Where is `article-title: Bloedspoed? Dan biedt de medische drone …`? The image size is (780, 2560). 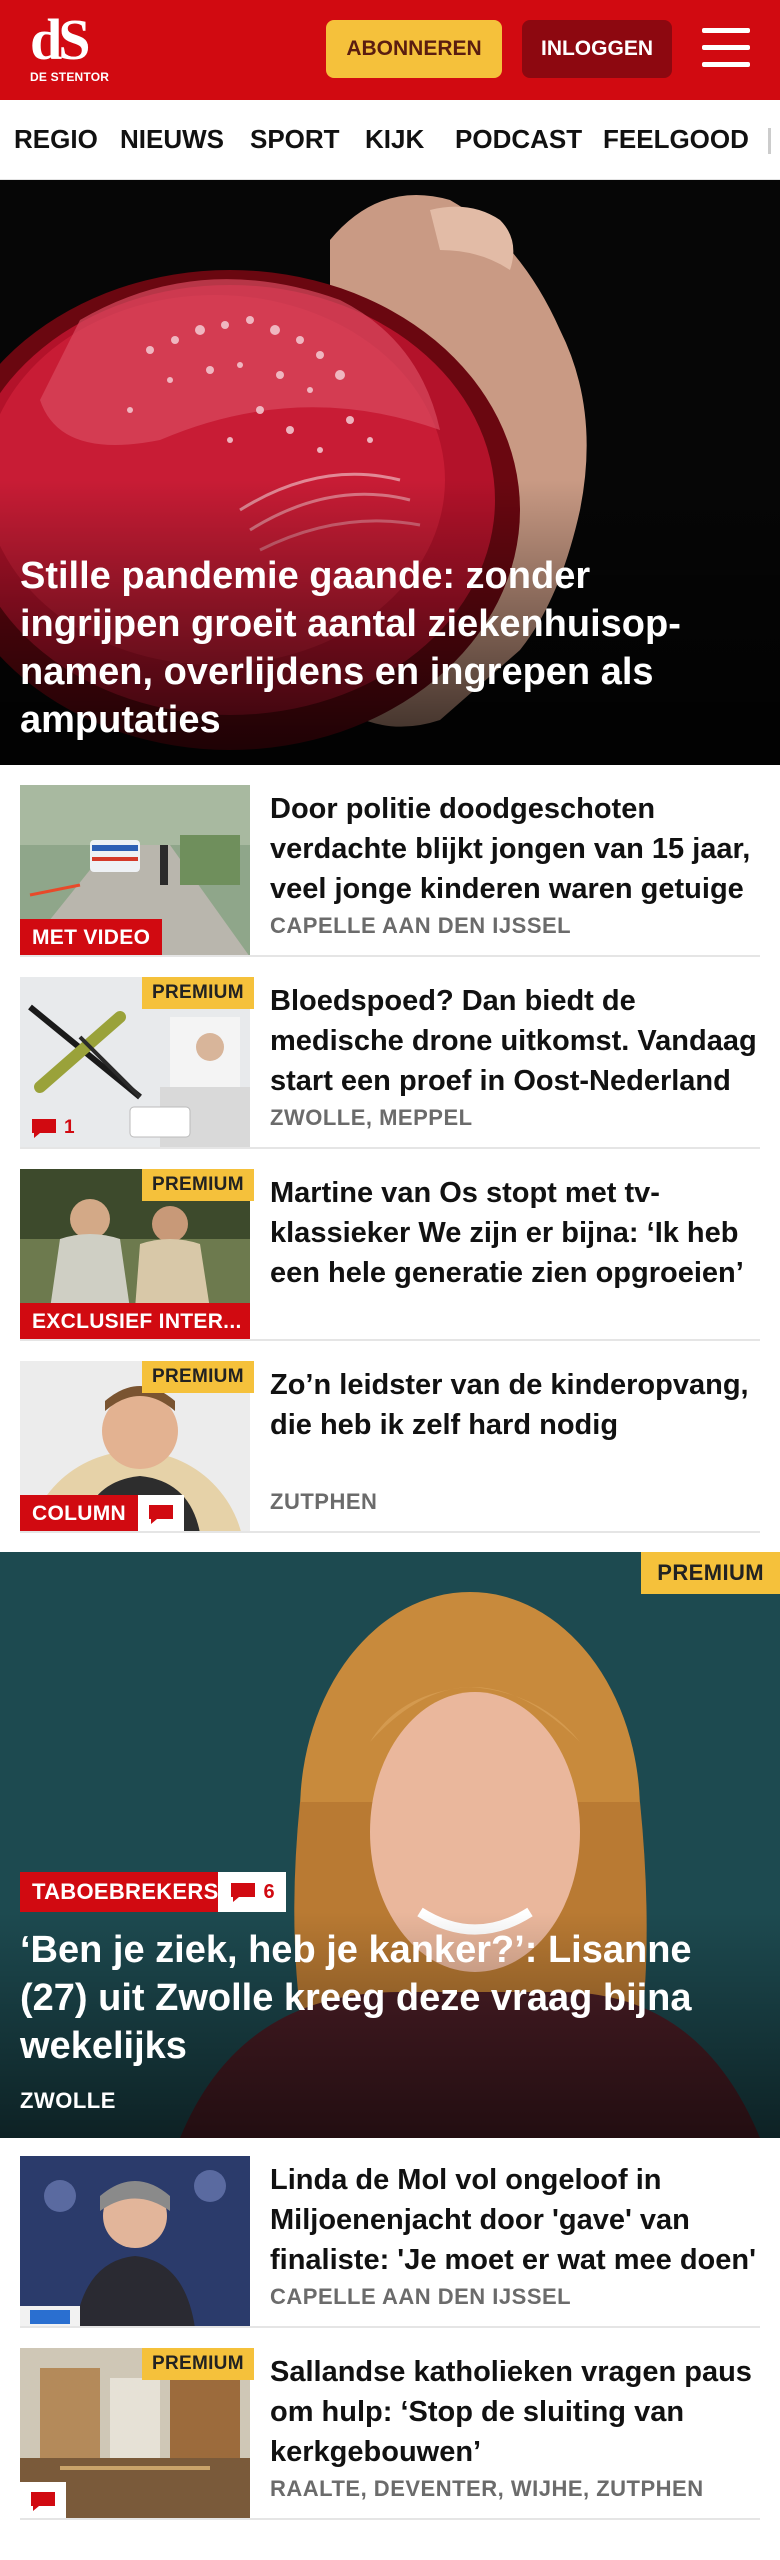 article-title: Bloedspoed? Dan biedt de medische drone … is located at coordinates (515, 1041).